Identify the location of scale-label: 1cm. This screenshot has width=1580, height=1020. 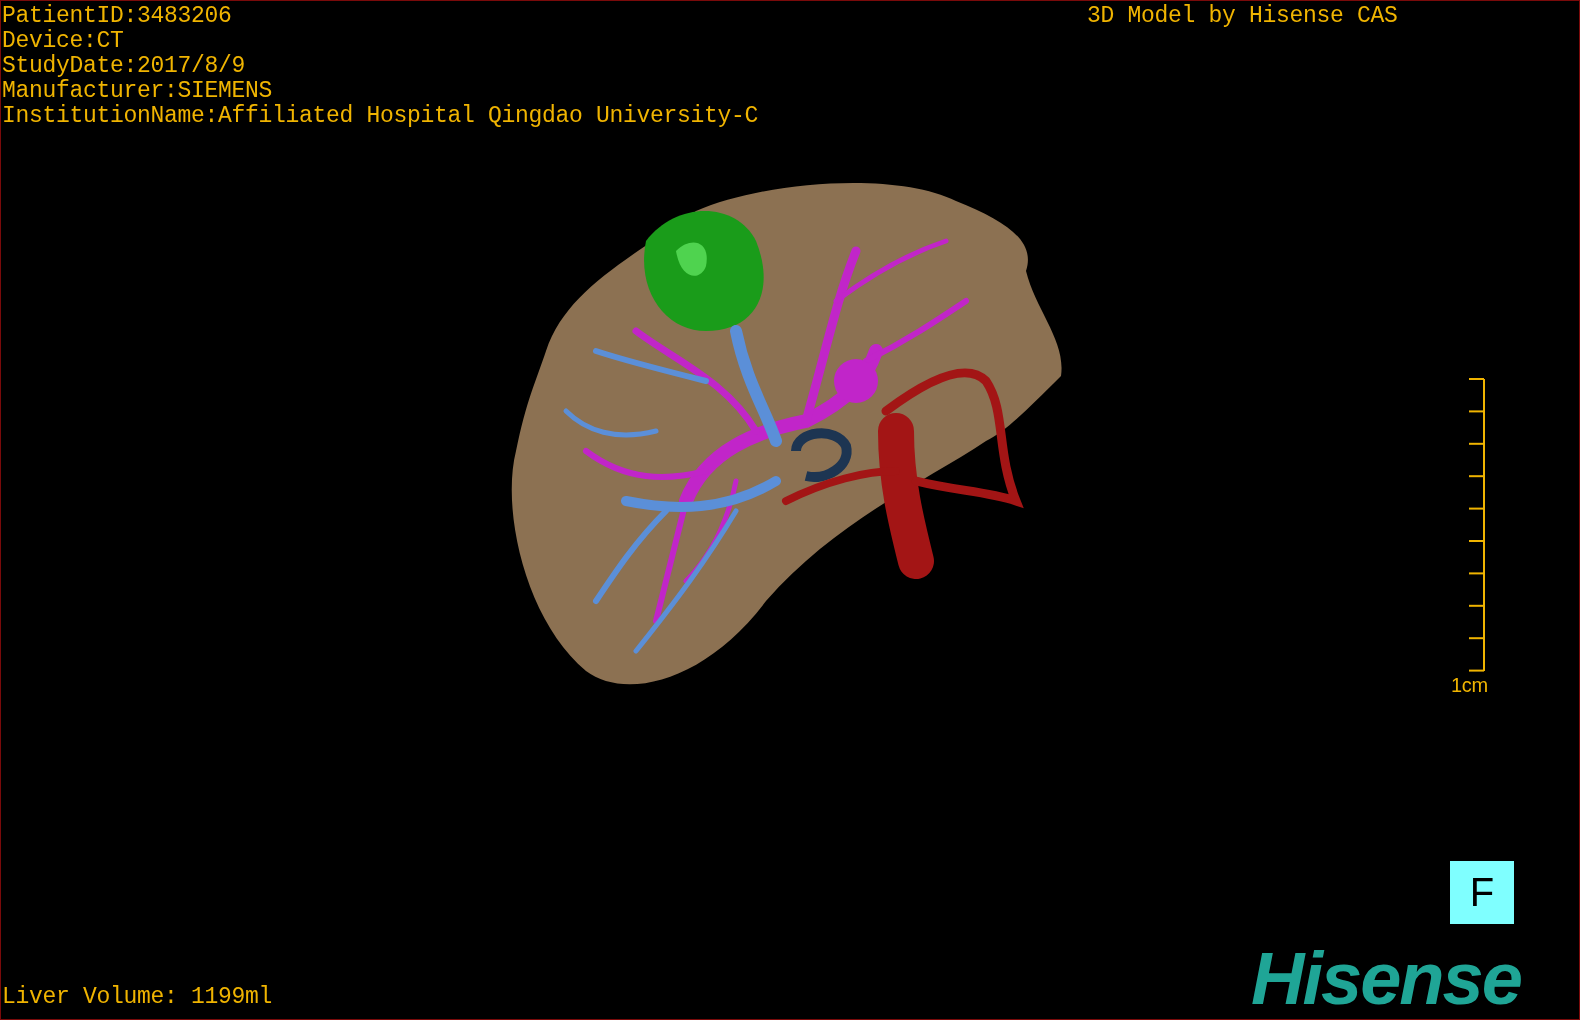
(1469, 685).